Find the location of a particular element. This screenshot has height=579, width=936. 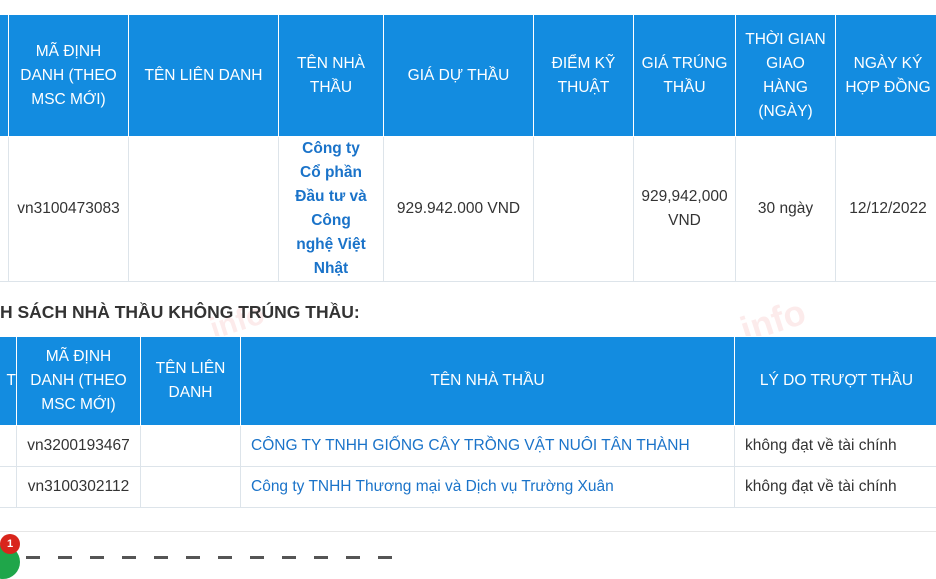

cell-sign-date: 12/12/2022 is located at coordinates (886, 209).